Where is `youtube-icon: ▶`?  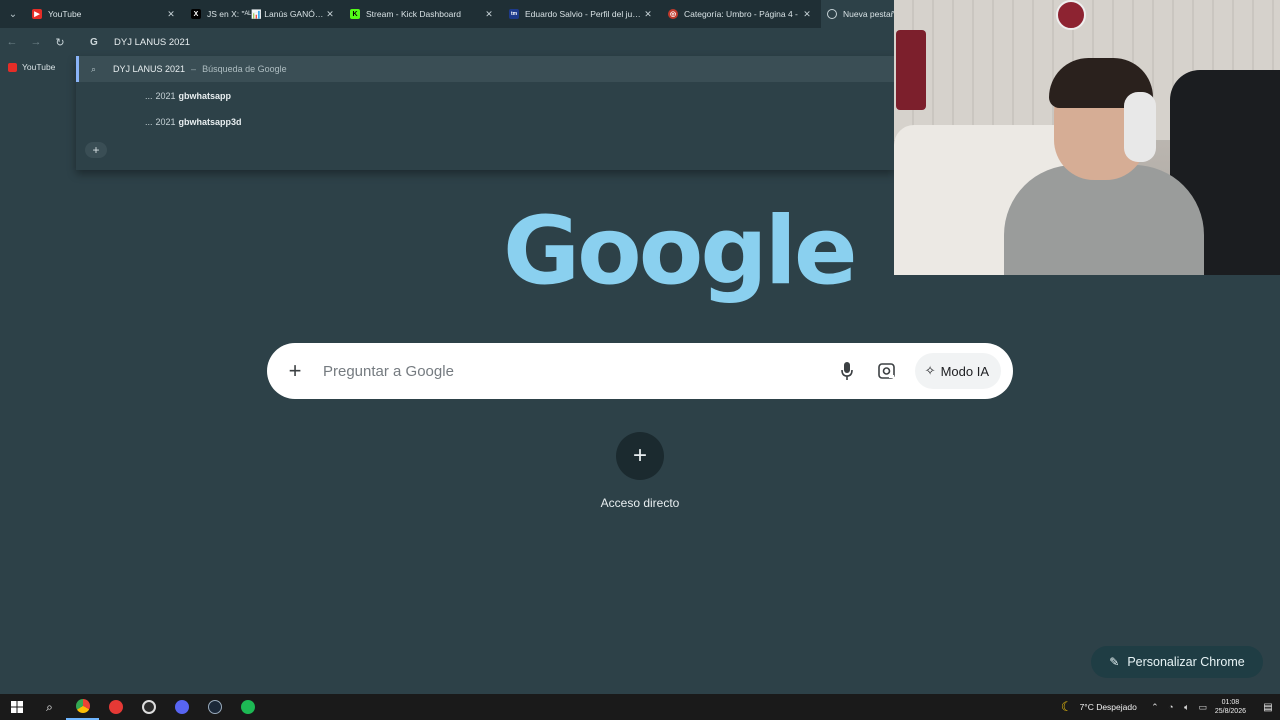
youtube-icon: ▶ is located at coordinates (37, 14).